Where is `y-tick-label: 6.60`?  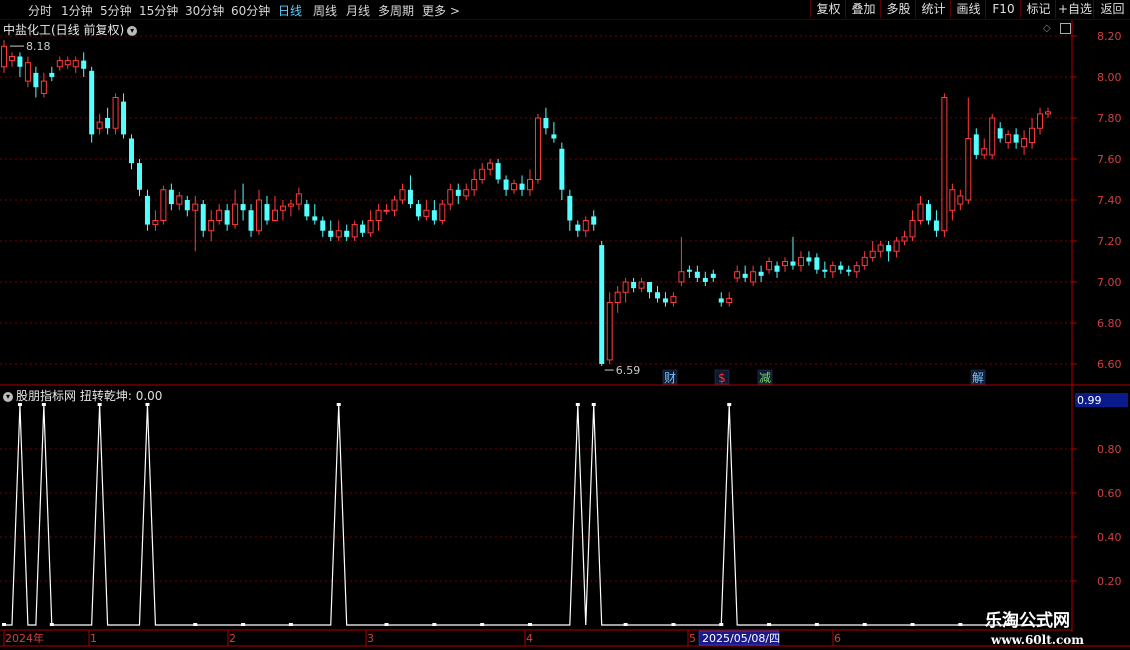 y-tick-label: 6.60 is located at coordinates (1109, 364).